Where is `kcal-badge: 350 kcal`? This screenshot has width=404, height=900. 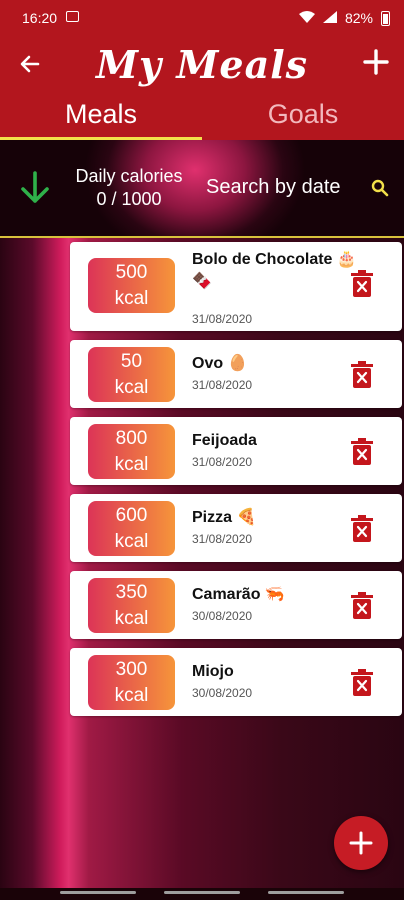 kcal-badge: 350 kcal is located at coordinates (131, 605).